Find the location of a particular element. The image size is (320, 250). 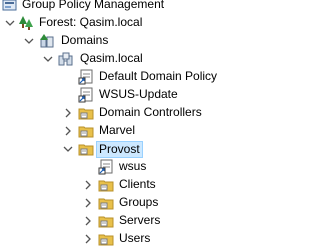

tree-item-label: Default Domain Policy is located at coordinates (158, 76).